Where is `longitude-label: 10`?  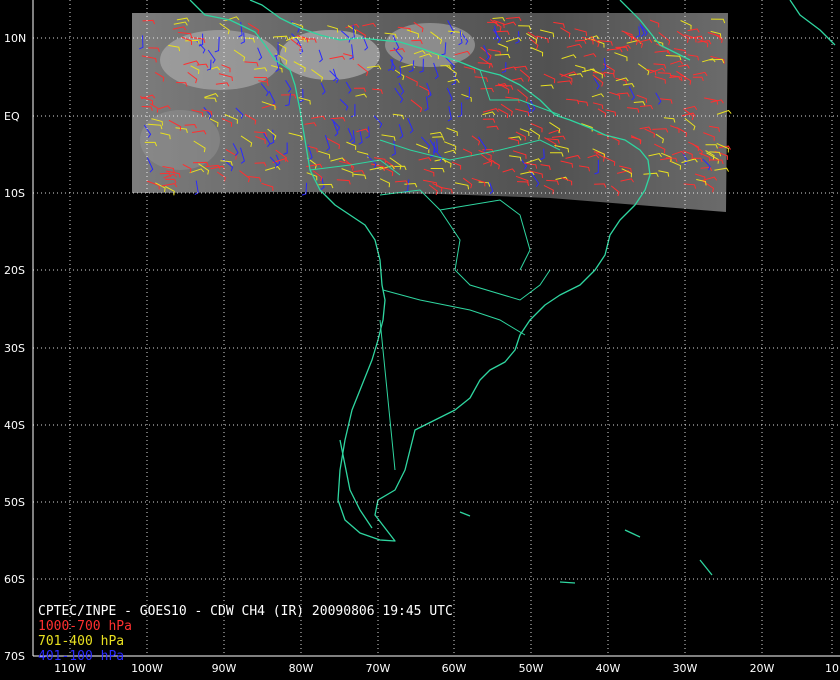 longitude-label: 10 is located at coordinates (832, 668).